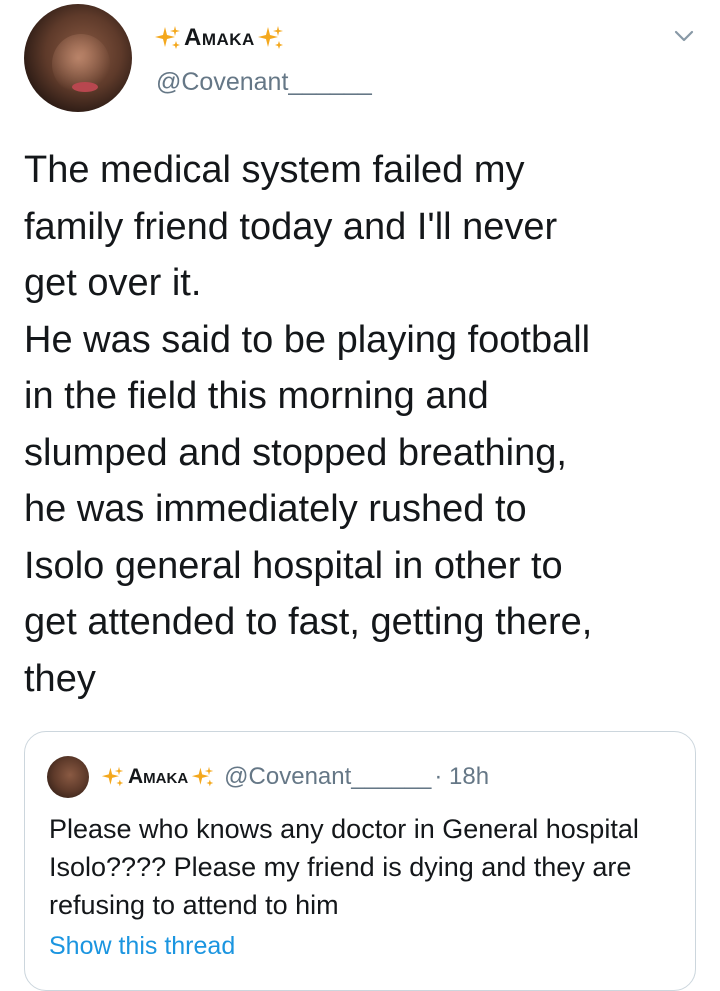 The width and height of the screenshot is (720, 991). I want to click on quoted-author-handle: @Covenant______, so click(328, 776).